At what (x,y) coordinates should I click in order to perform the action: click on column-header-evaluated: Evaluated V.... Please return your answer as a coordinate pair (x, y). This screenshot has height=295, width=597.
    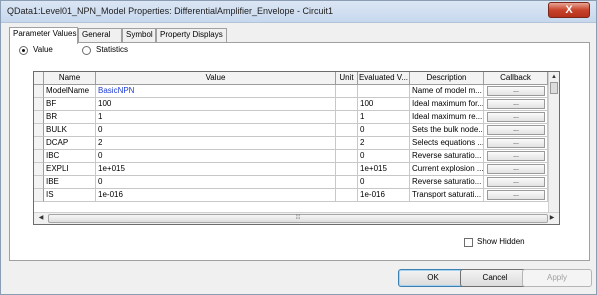
    Looking at the image, I should click on (384, 78).